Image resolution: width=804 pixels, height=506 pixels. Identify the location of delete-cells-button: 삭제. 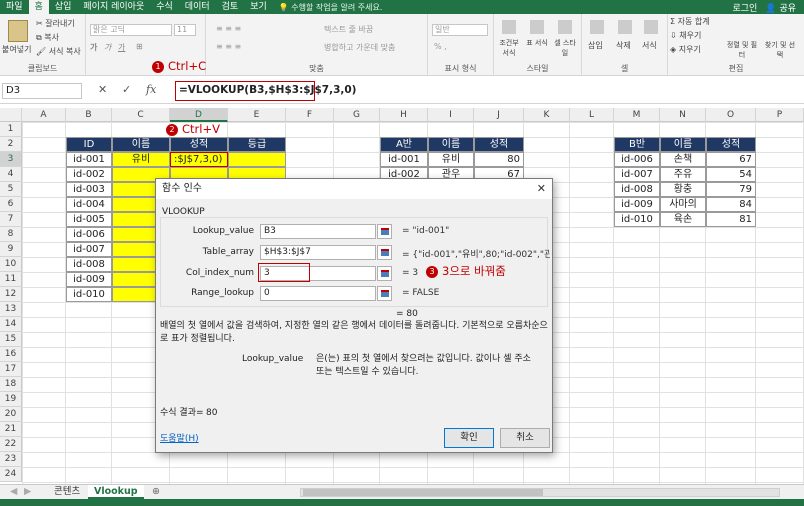
(623, 45).